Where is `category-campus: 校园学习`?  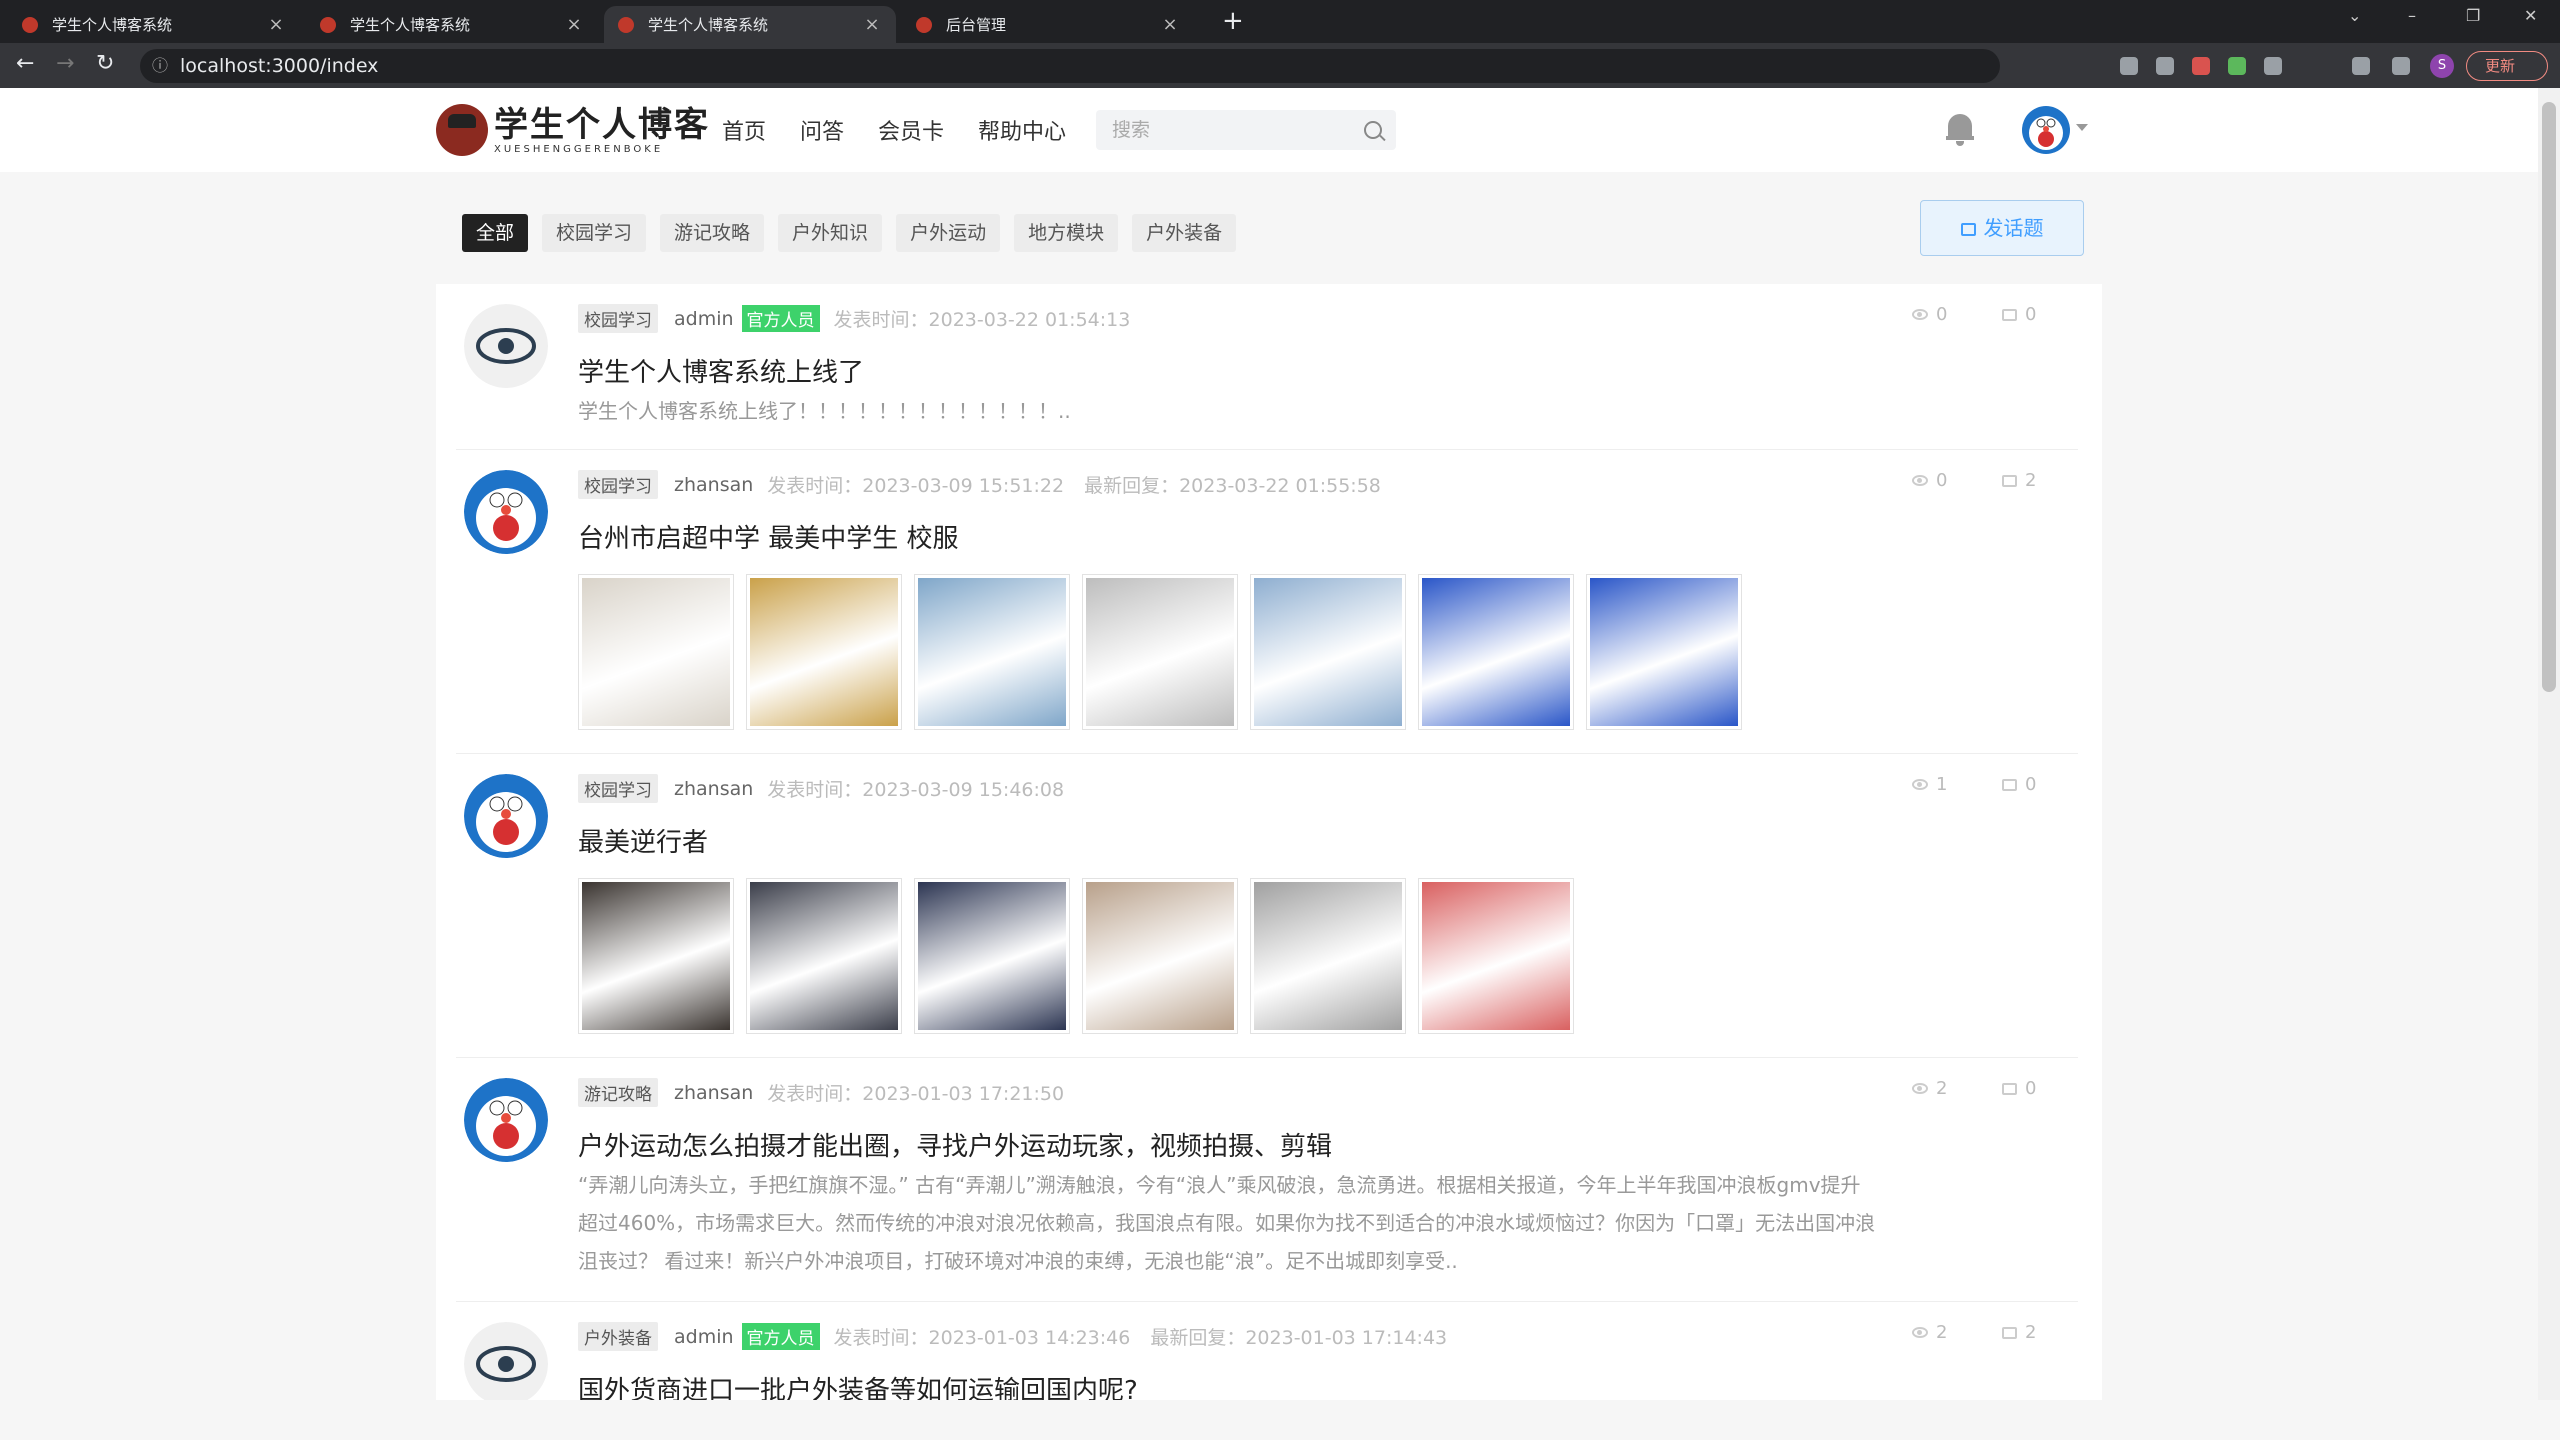
category-campus: 校园学习 is located at coordinates (594, 233).